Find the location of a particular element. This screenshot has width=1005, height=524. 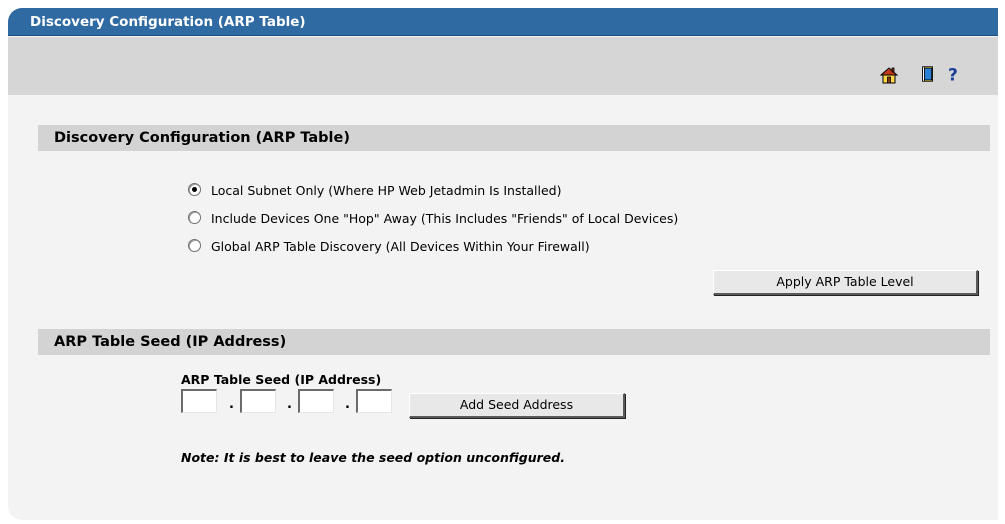

toolbar is located at coordinates (503, 66).